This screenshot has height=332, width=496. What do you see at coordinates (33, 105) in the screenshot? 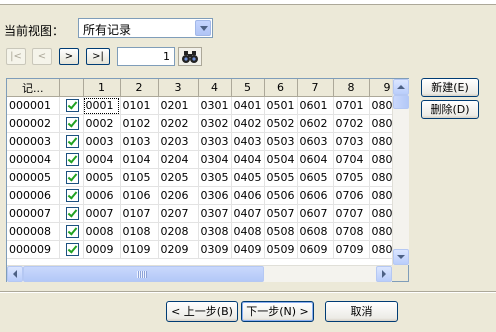
I see `record-id-cell: 000001` at bounding box center [33, 105].